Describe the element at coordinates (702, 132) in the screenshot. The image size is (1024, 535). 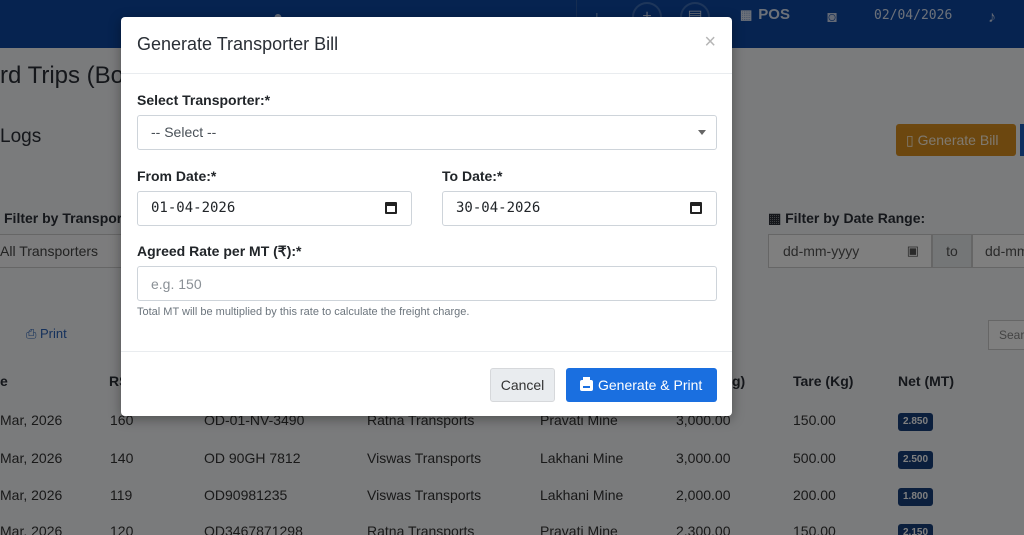
I see `chevron-down-icon` at that location.